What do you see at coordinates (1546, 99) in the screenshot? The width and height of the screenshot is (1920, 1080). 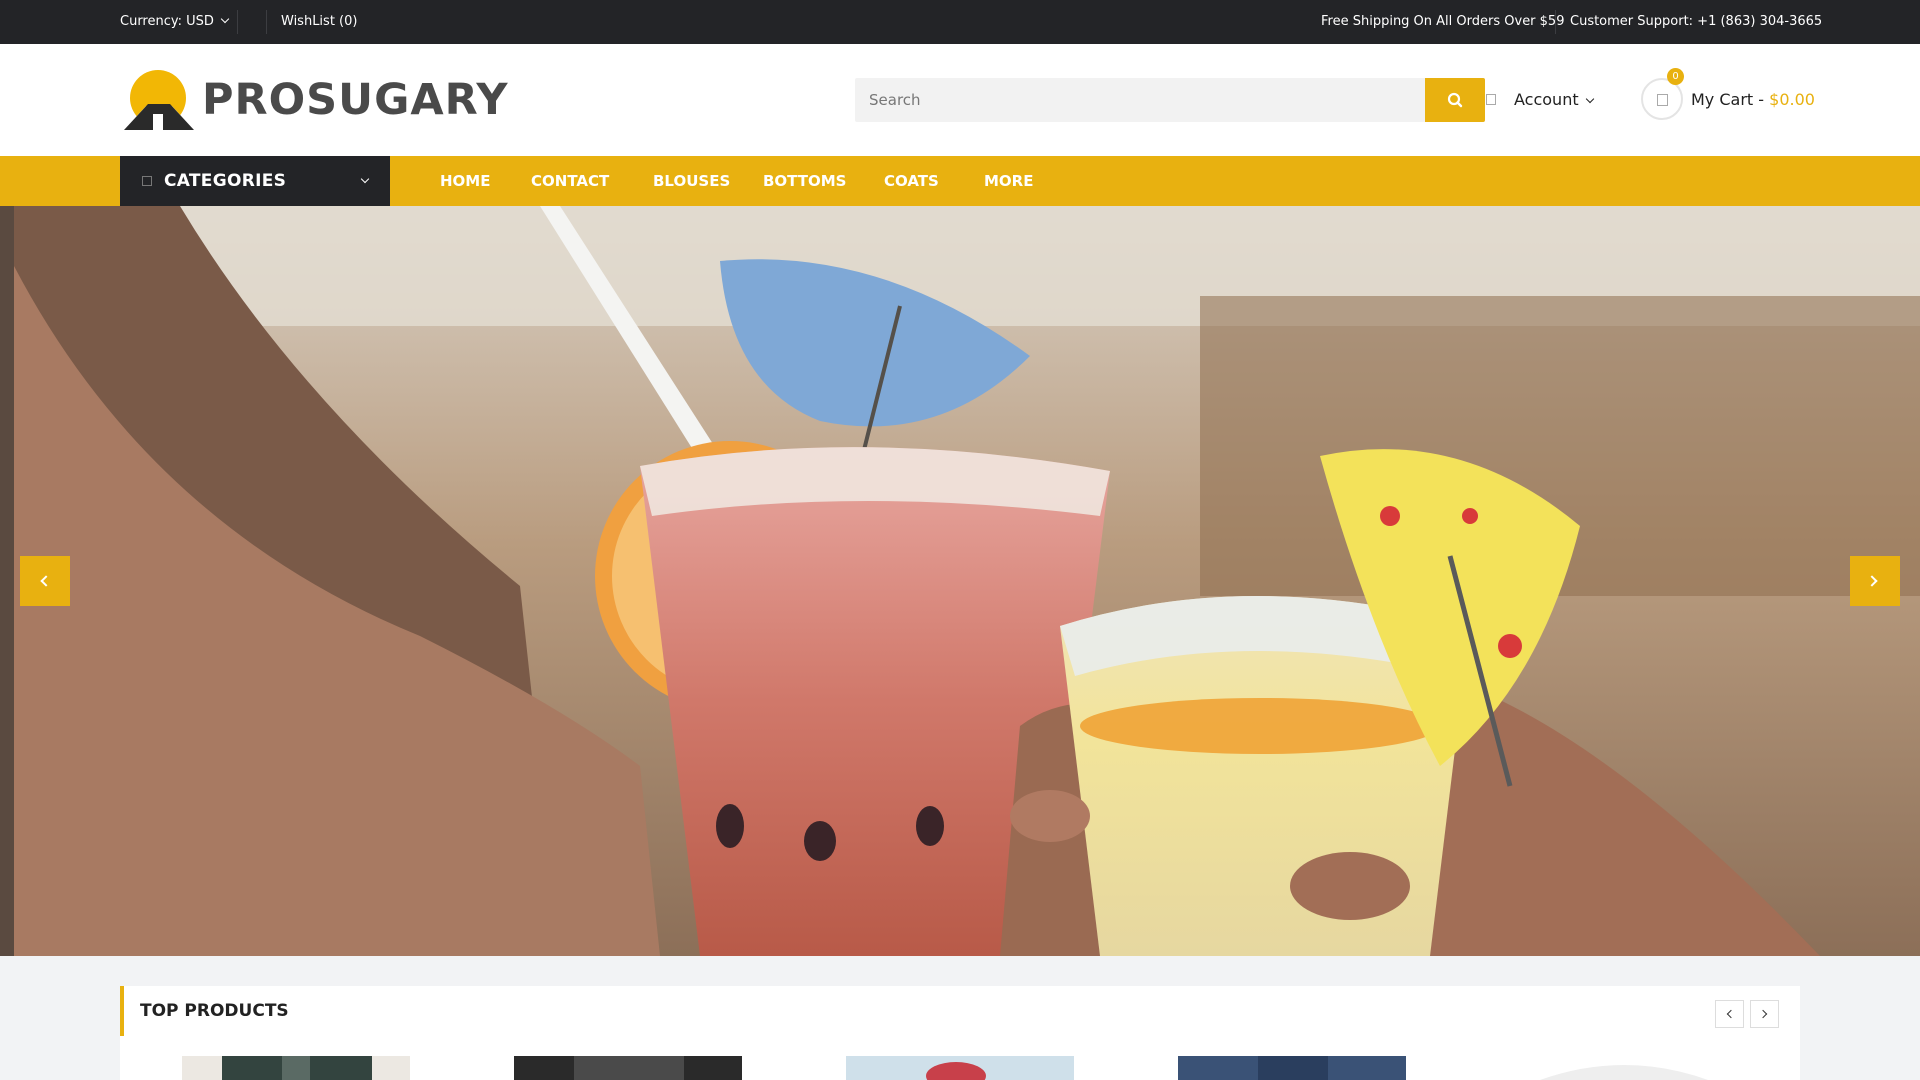 I see `account-label: Account` at bounding box center [1546, 99].